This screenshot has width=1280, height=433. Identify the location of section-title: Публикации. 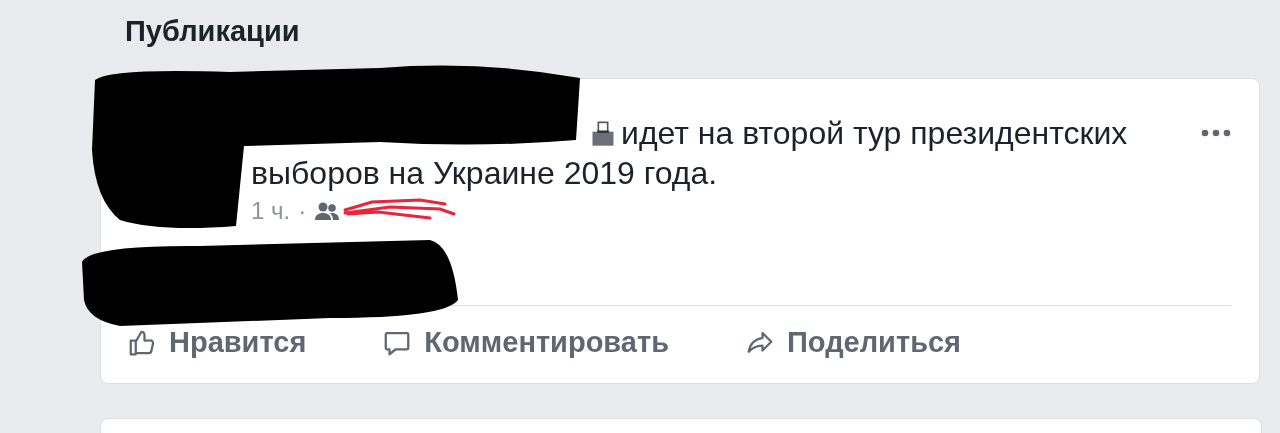
(213, 31).